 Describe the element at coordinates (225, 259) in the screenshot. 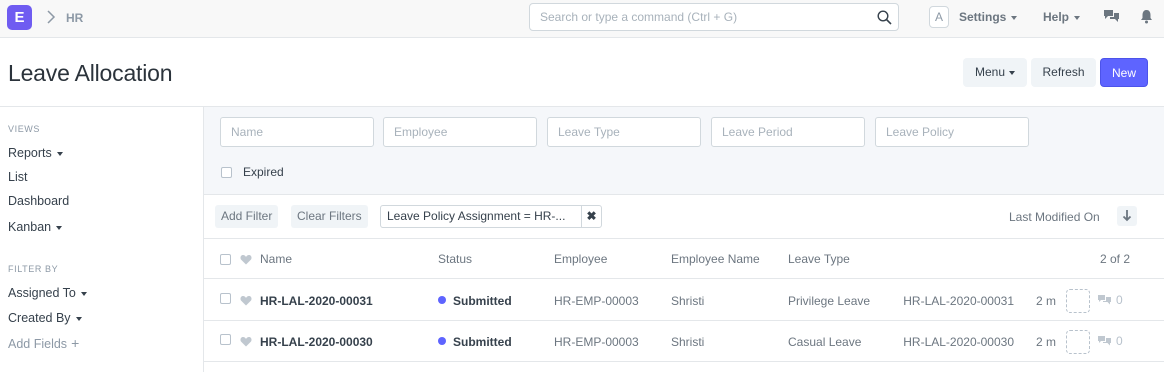

I see `select-all-checkbox` at that location.